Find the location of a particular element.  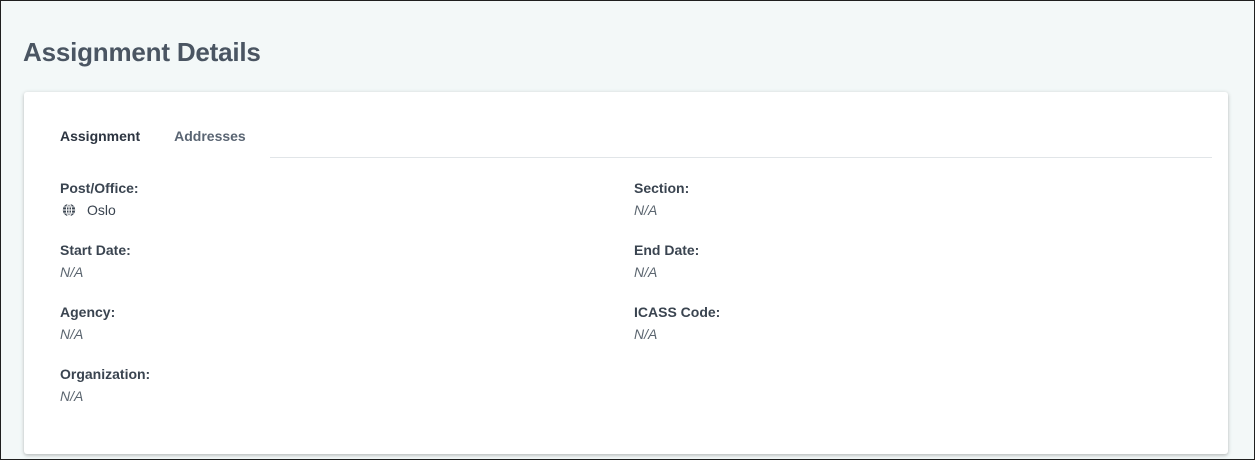

end-date-value: N/A is located at coordinates (646, 272).